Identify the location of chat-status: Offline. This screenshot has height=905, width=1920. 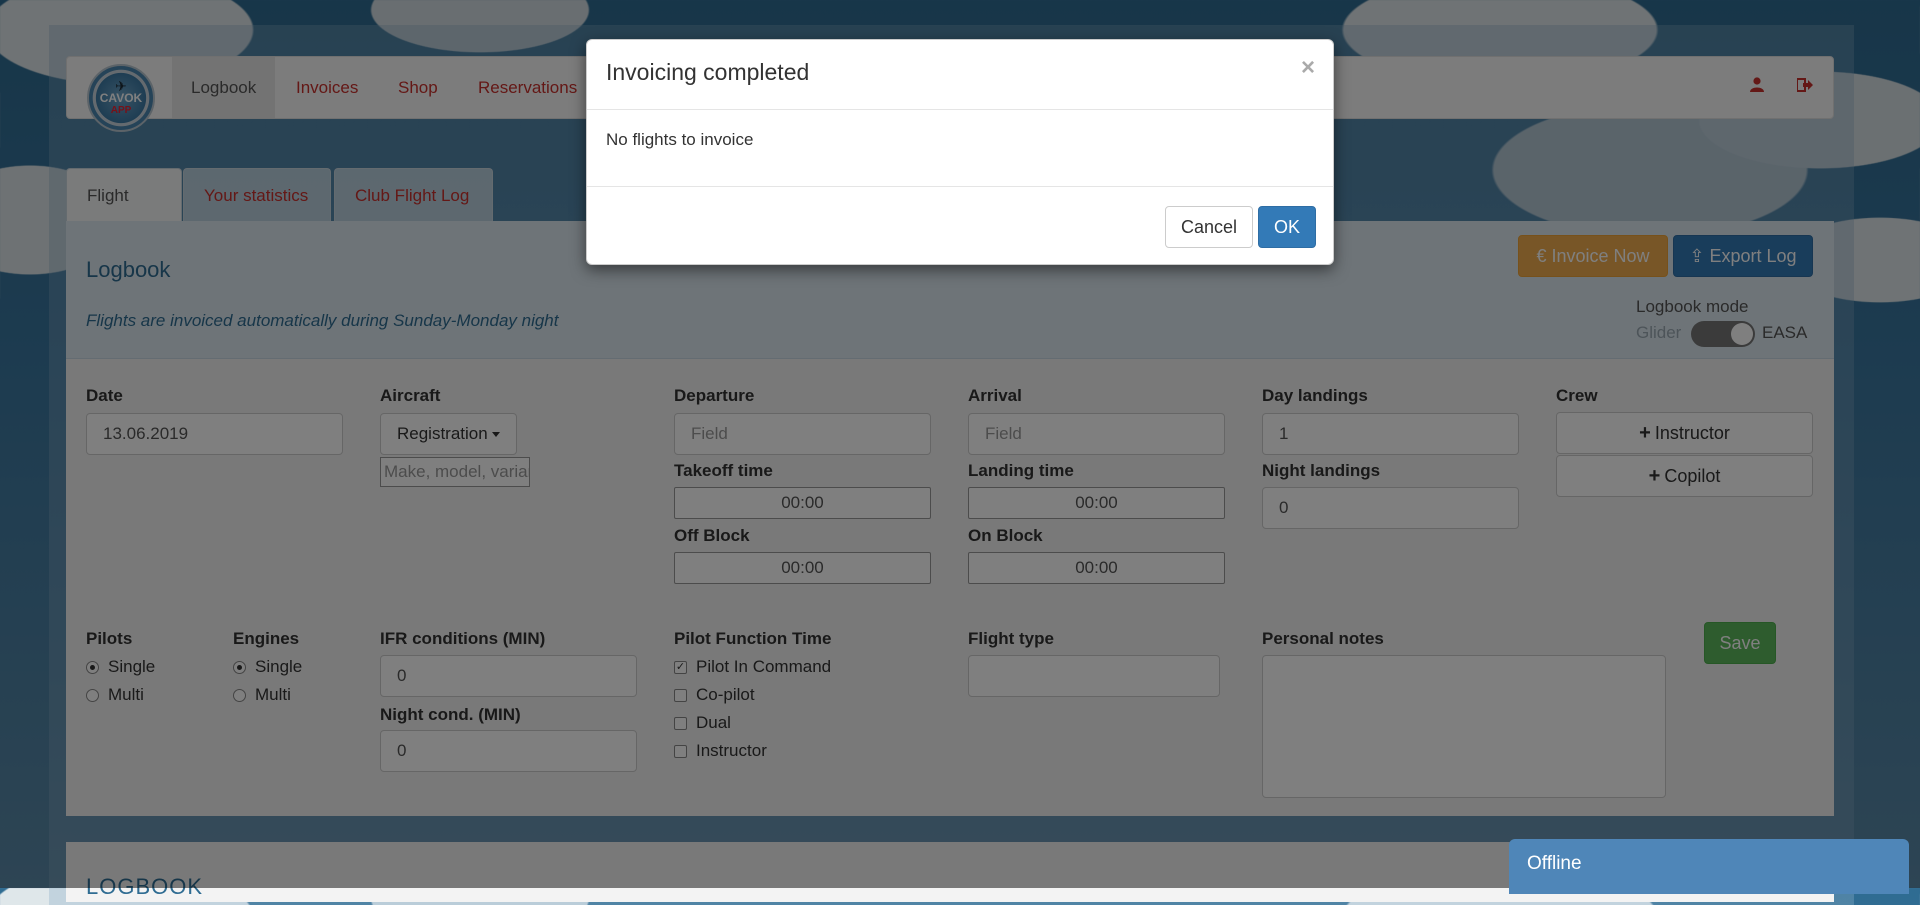
(1554, 863).